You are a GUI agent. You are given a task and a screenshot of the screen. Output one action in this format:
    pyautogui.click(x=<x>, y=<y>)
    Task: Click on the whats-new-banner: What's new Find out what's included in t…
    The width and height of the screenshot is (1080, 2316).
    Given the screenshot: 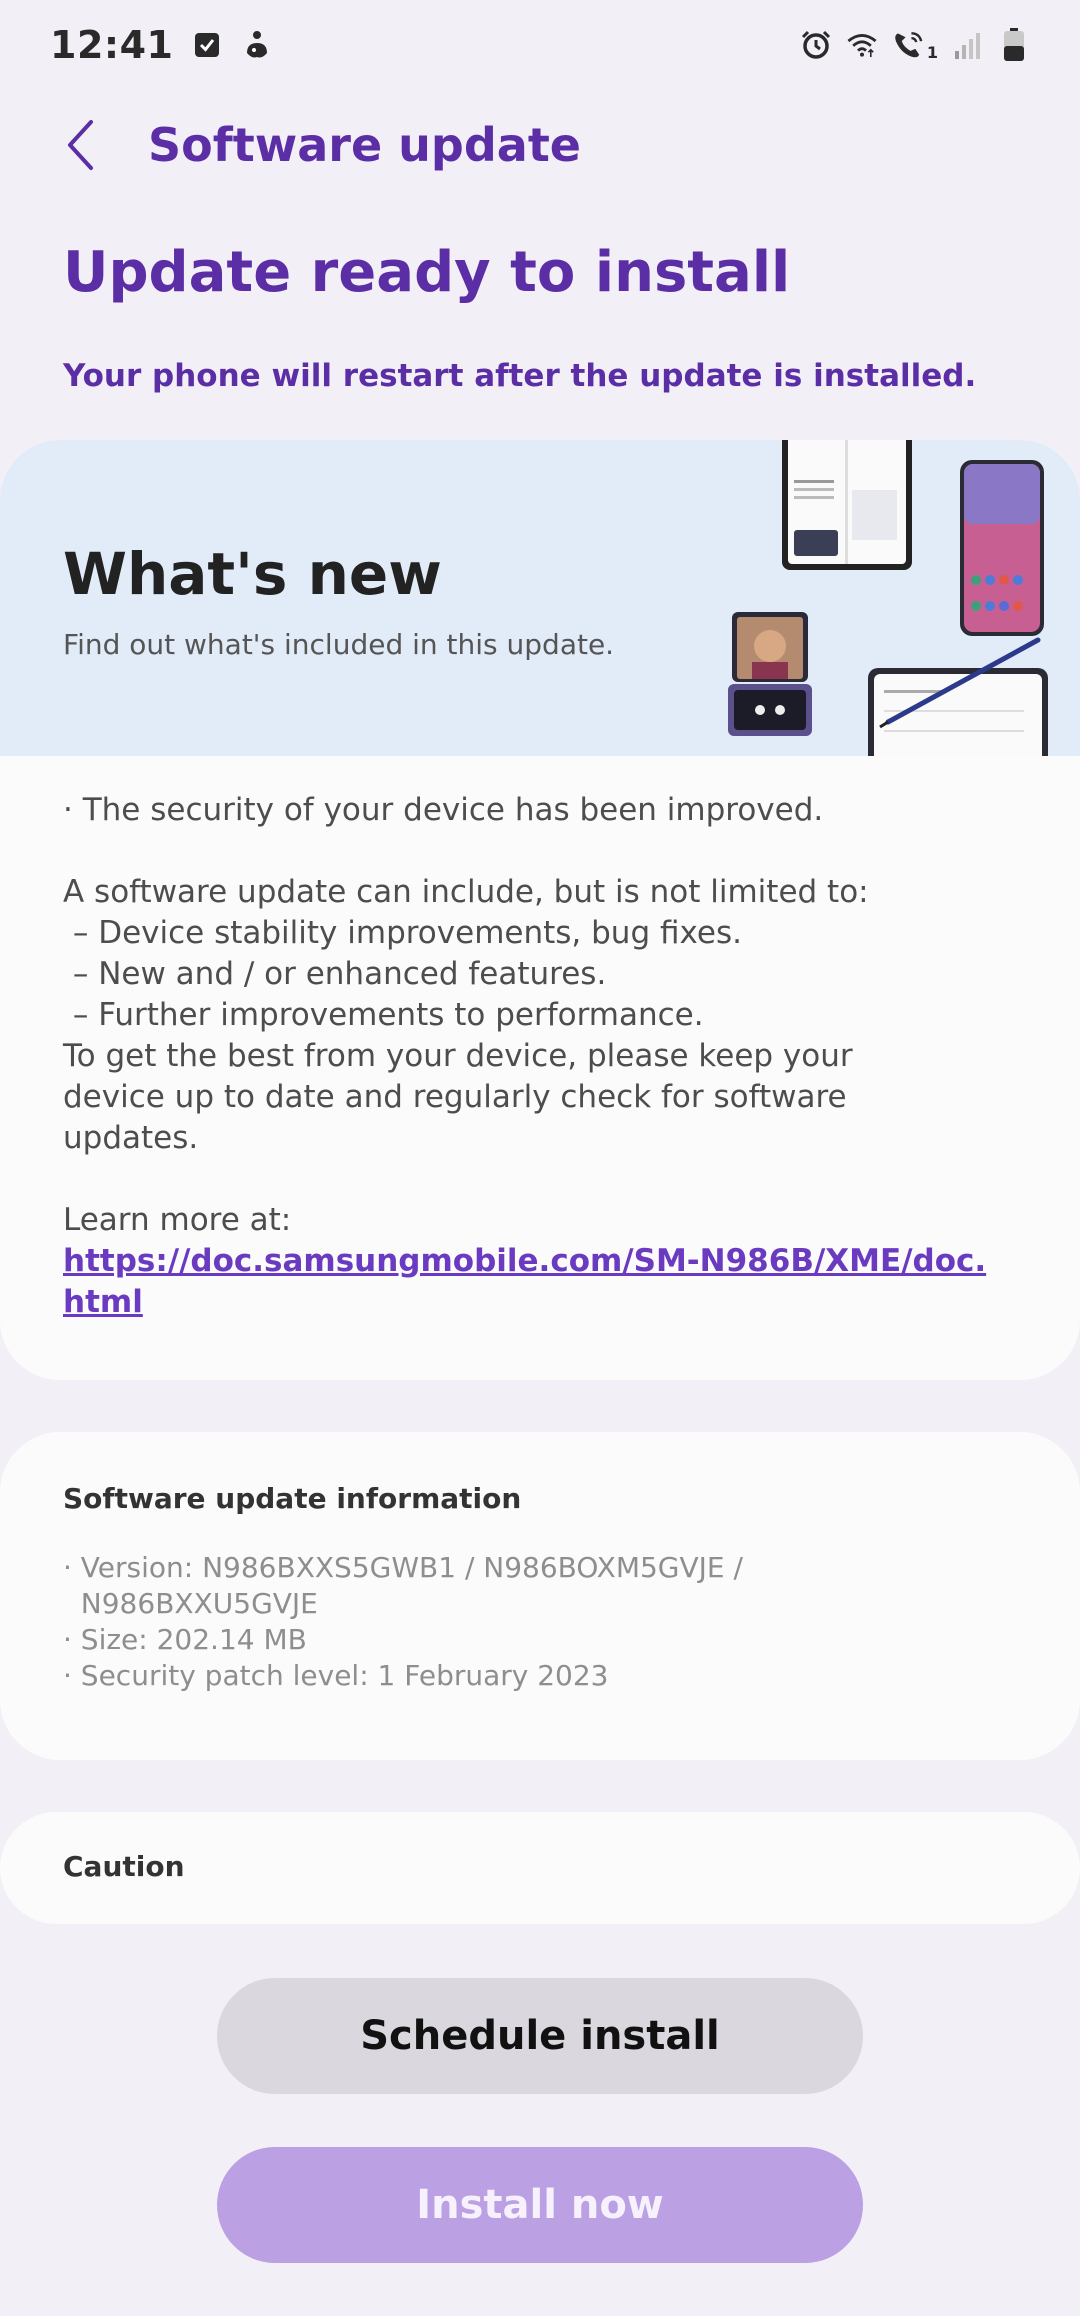 What is the action you would take?
    pyautogui.click(x=540, y=609)
    